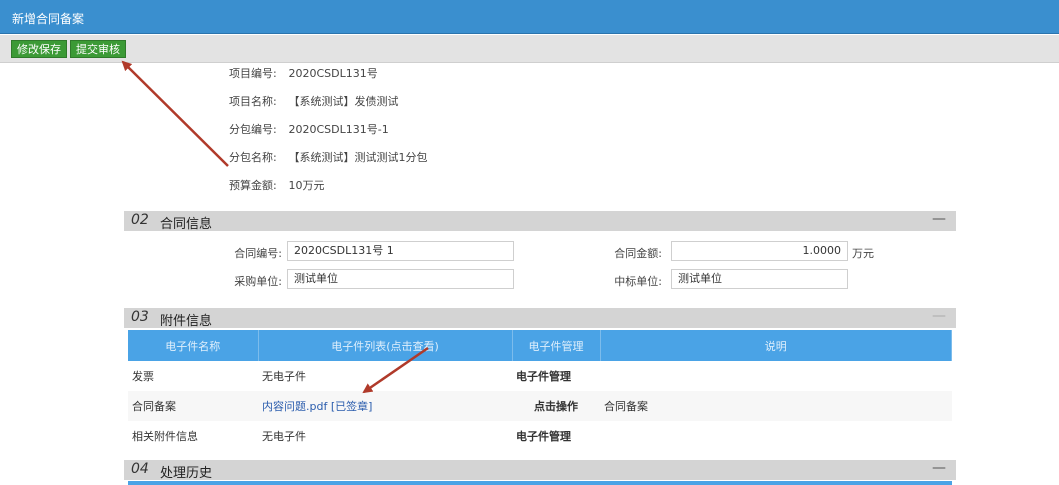 This screenshot has height=485, width=1059. Describe the element at coordinates (193, 406) in the screenshot. I see `attachment-name: 合同备案` at that location.